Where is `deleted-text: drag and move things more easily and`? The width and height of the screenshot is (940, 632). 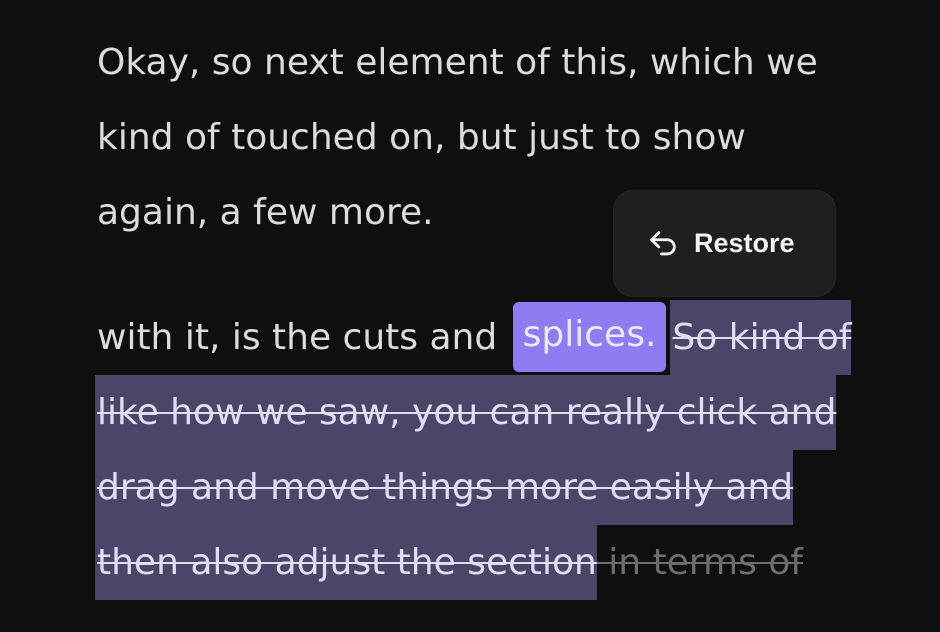
deleted-text: drag and move things more easily and is located at coordinates (444, 487).